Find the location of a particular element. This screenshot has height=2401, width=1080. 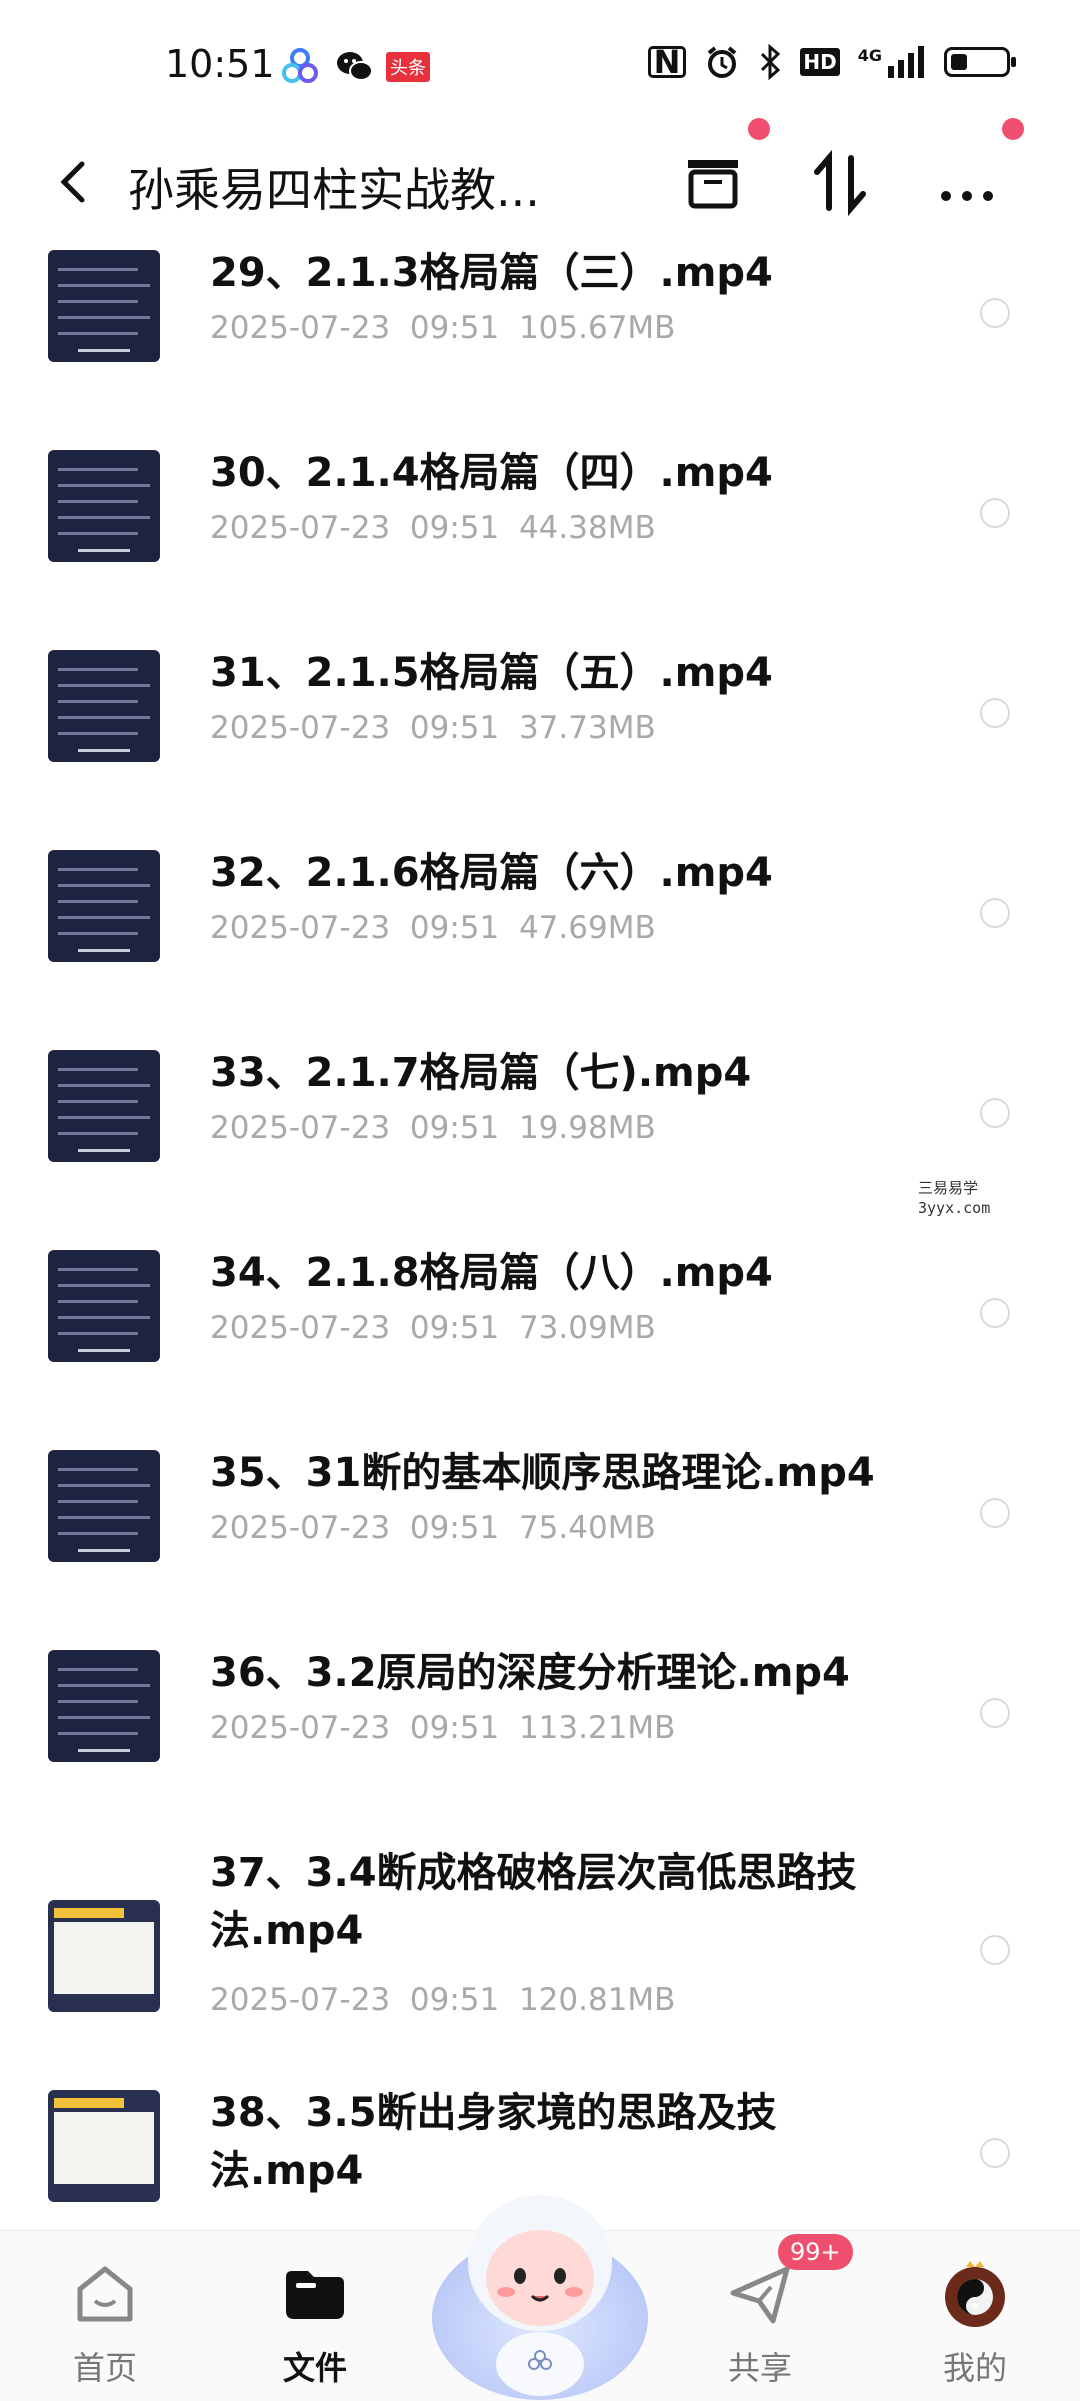

file-meta: 2025-07-23 09:51 120.81MB is located at coordinates (442, 2000).